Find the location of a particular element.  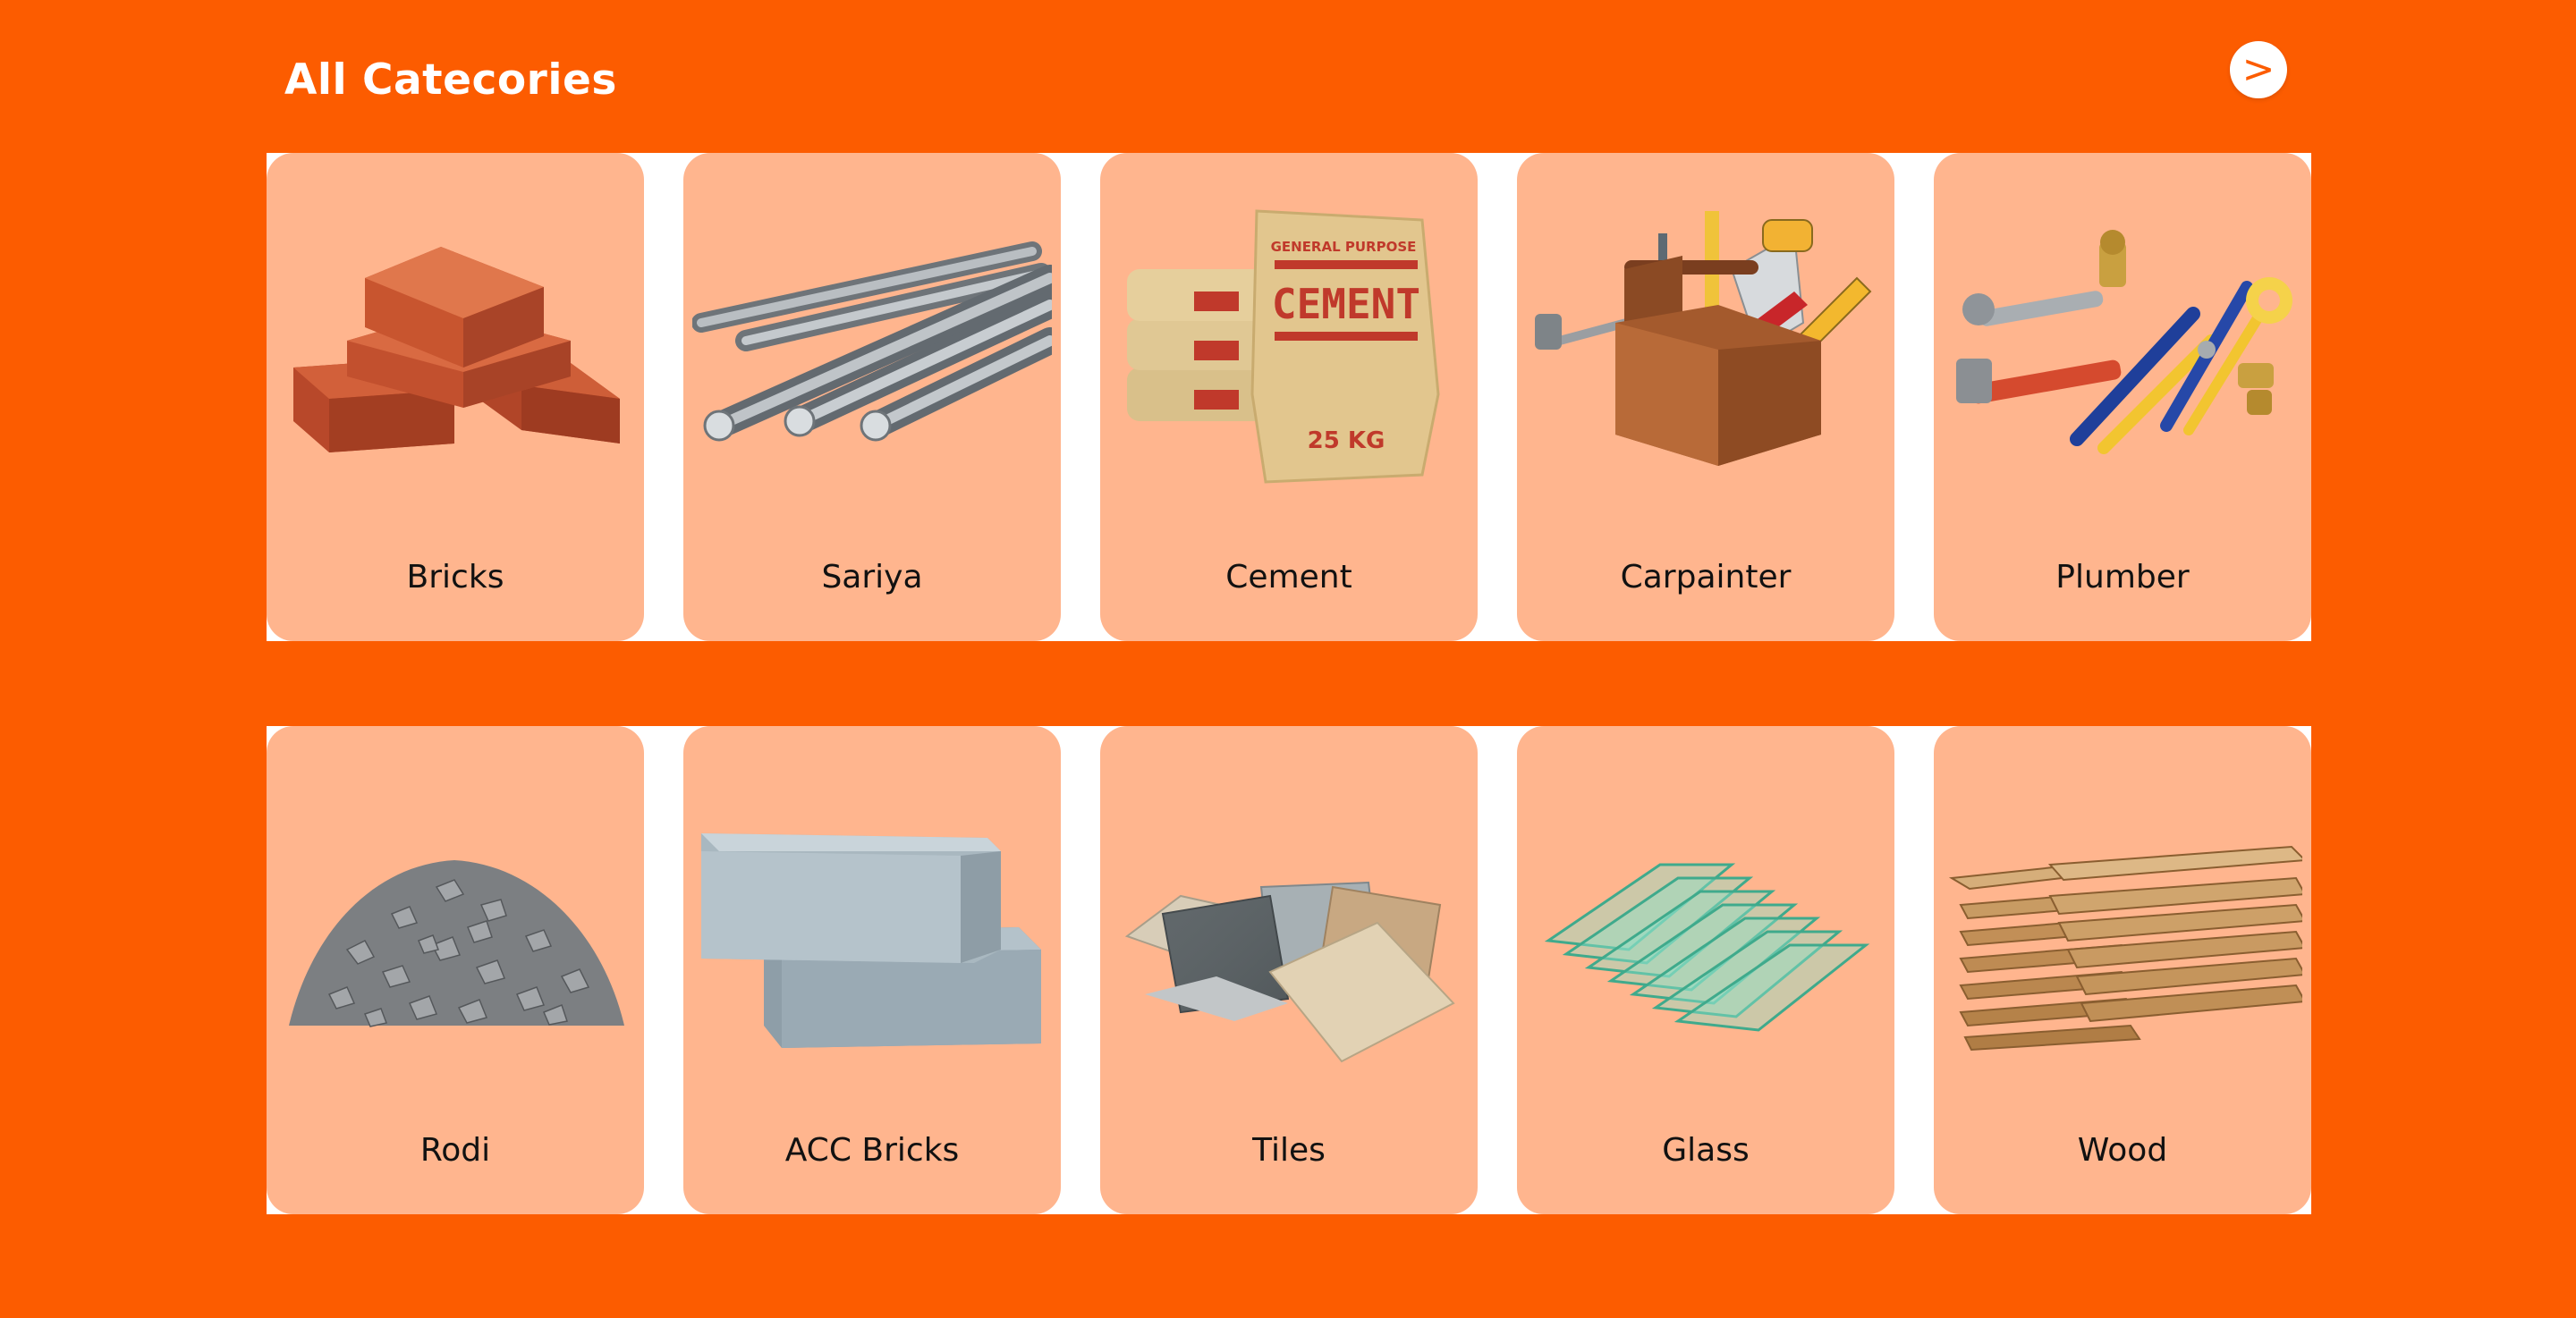

carpenter-toolbox-icon is located at coordinates (1703, 338).